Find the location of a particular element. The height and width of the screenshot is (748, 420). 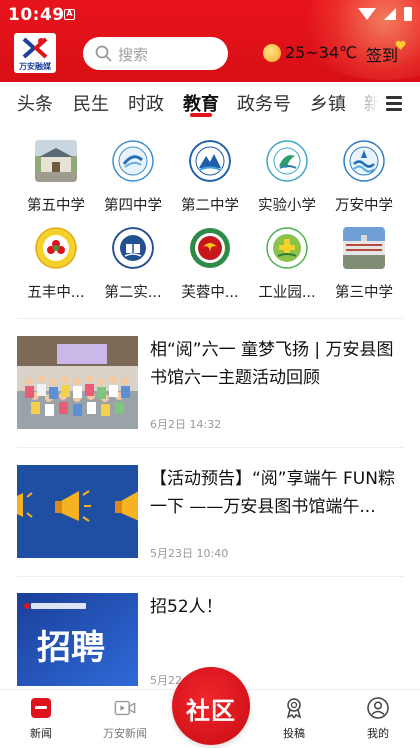

tab-livelihood: 民生 is located at coordinates (91, 103).